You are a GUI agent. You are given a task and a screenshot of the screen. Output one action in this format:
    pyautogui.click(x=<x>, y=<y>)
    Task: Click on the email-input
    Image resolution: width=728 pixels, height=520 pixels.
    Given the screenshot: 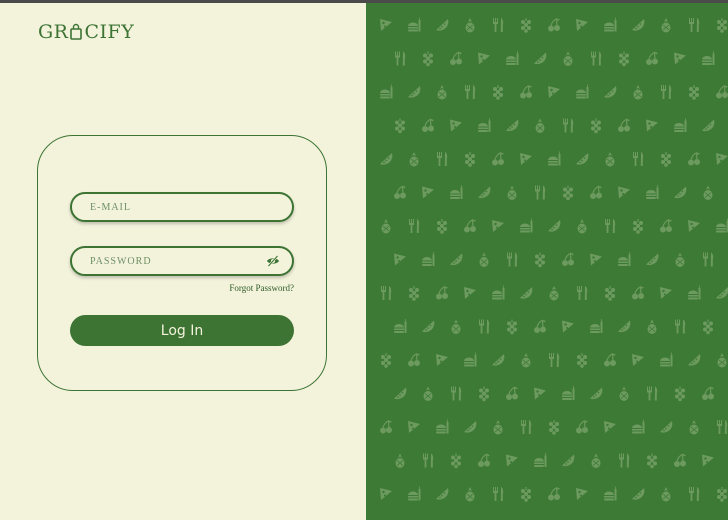 What is the action you would take?
    pyautogui.click(x=175, y=207)
    